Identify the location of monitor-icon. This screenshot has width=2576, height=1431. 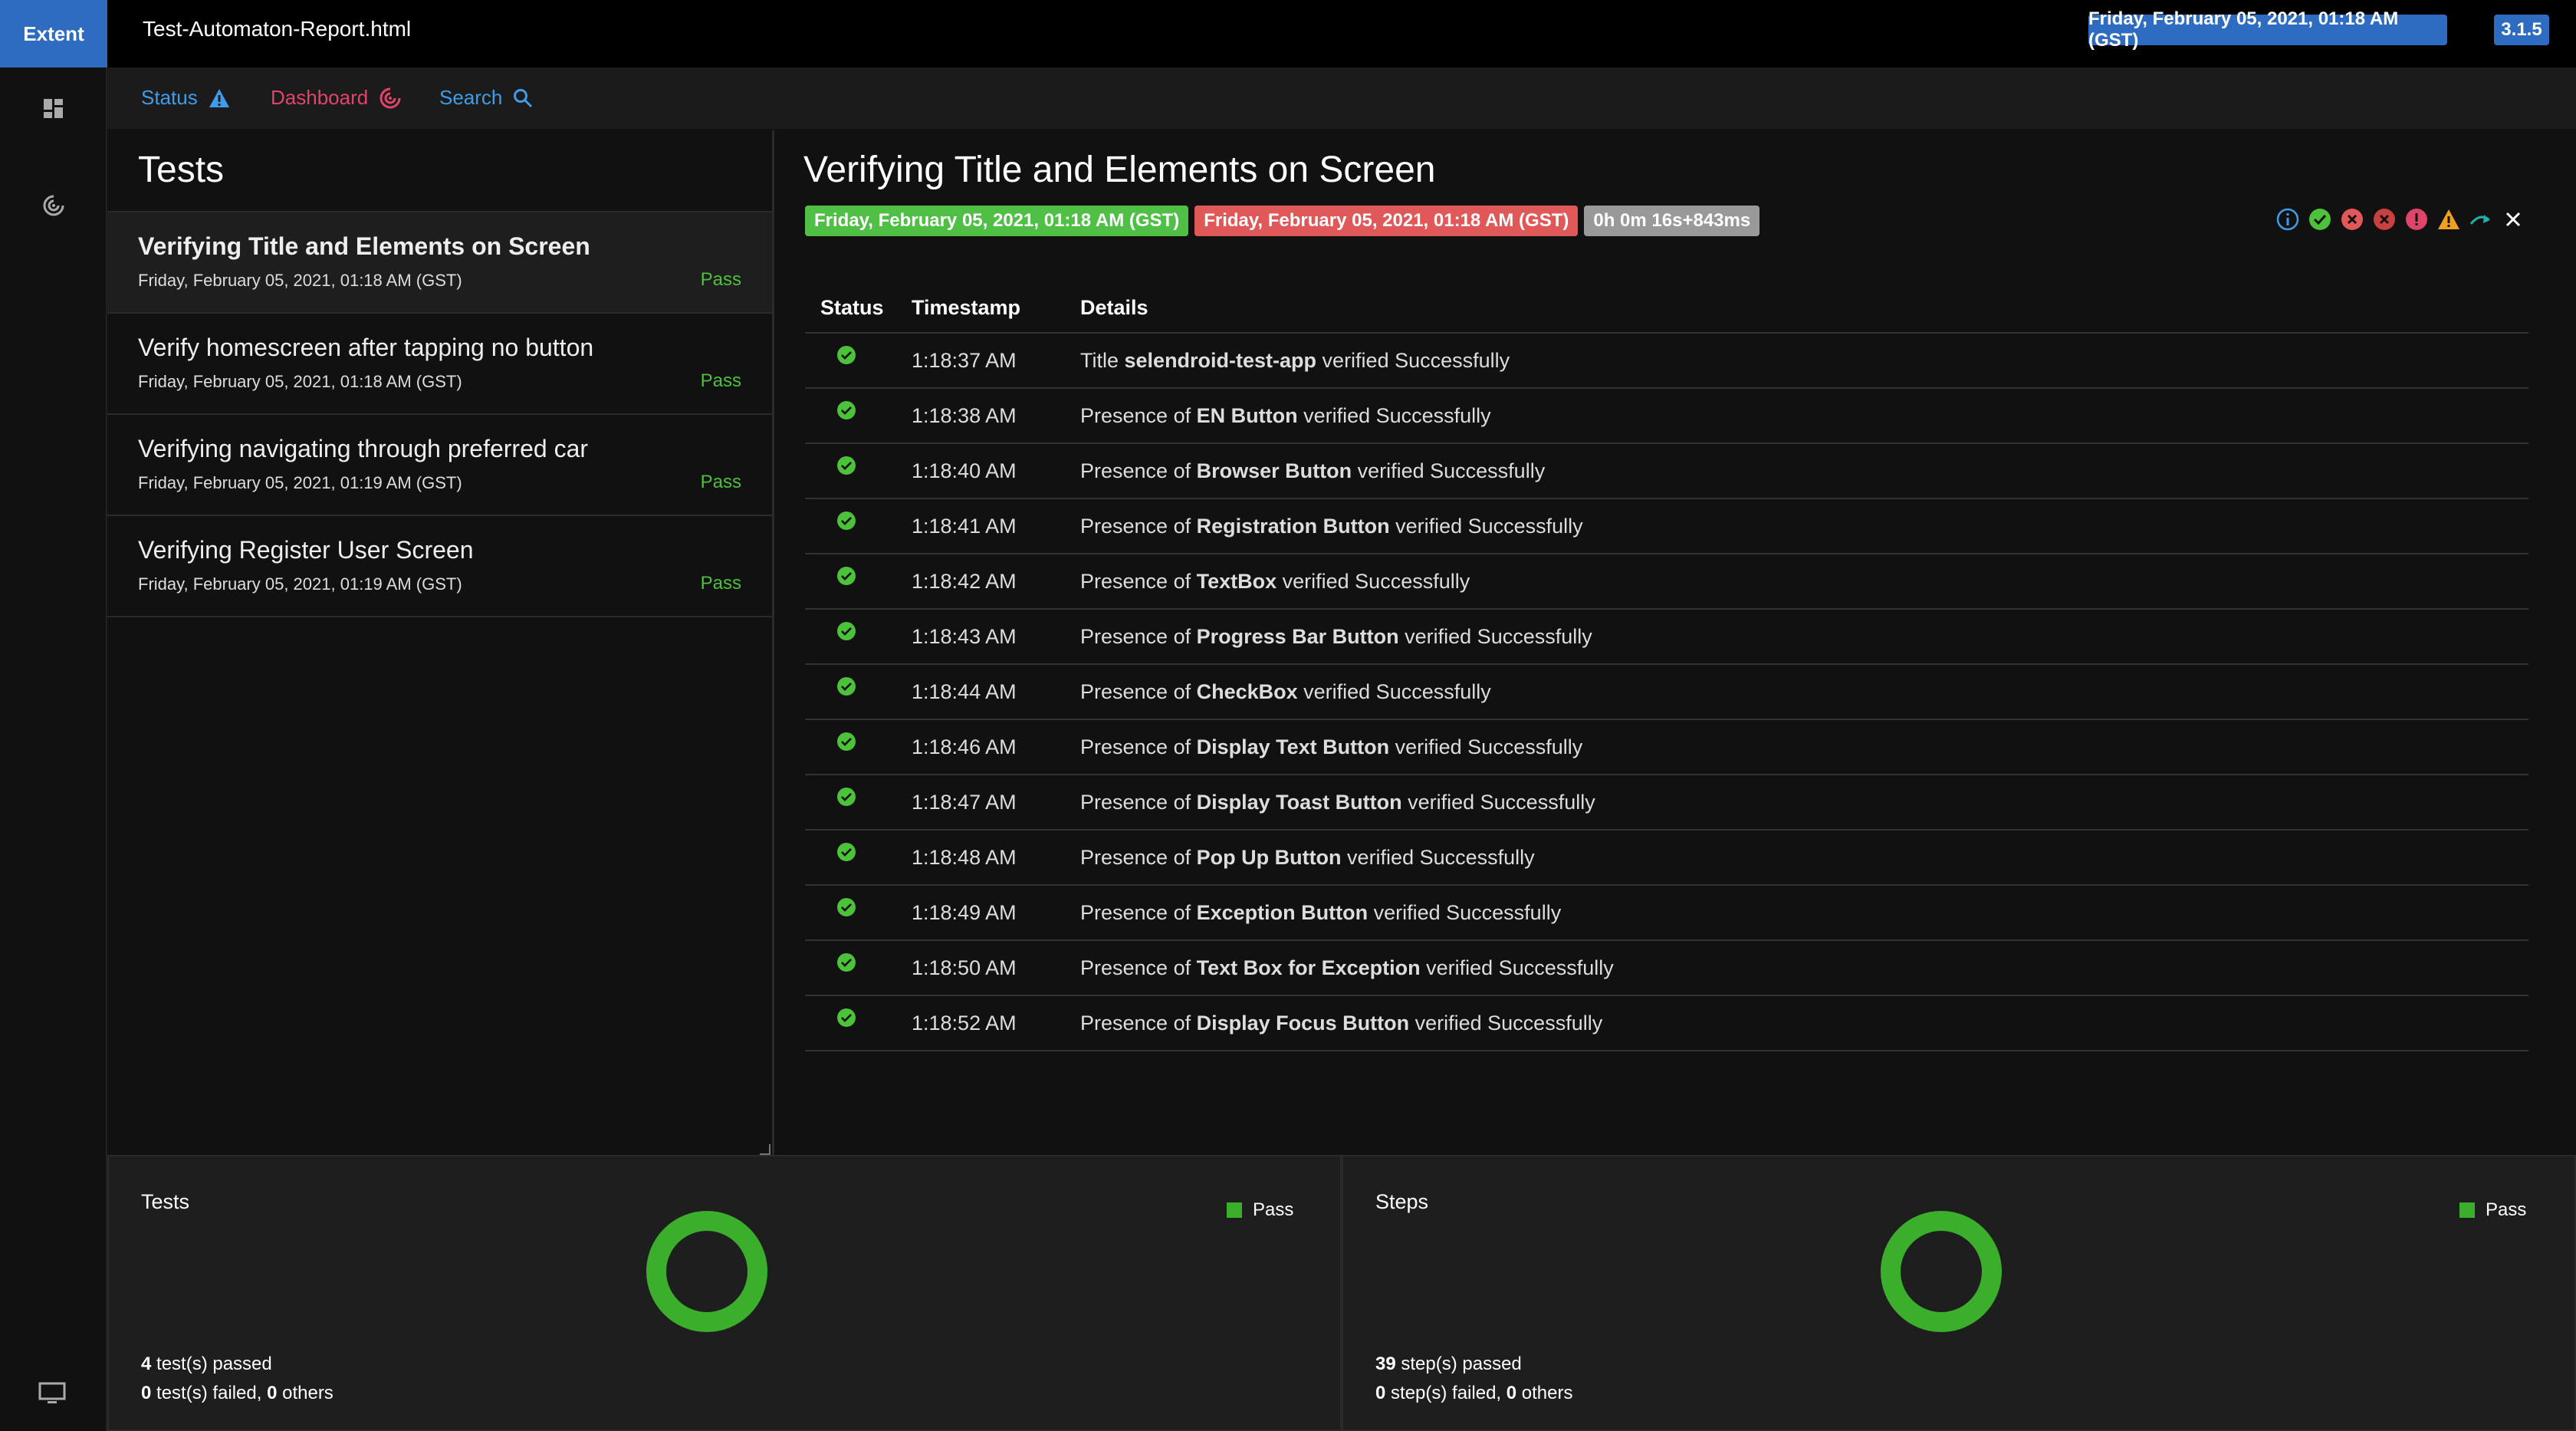
(52, 1393).